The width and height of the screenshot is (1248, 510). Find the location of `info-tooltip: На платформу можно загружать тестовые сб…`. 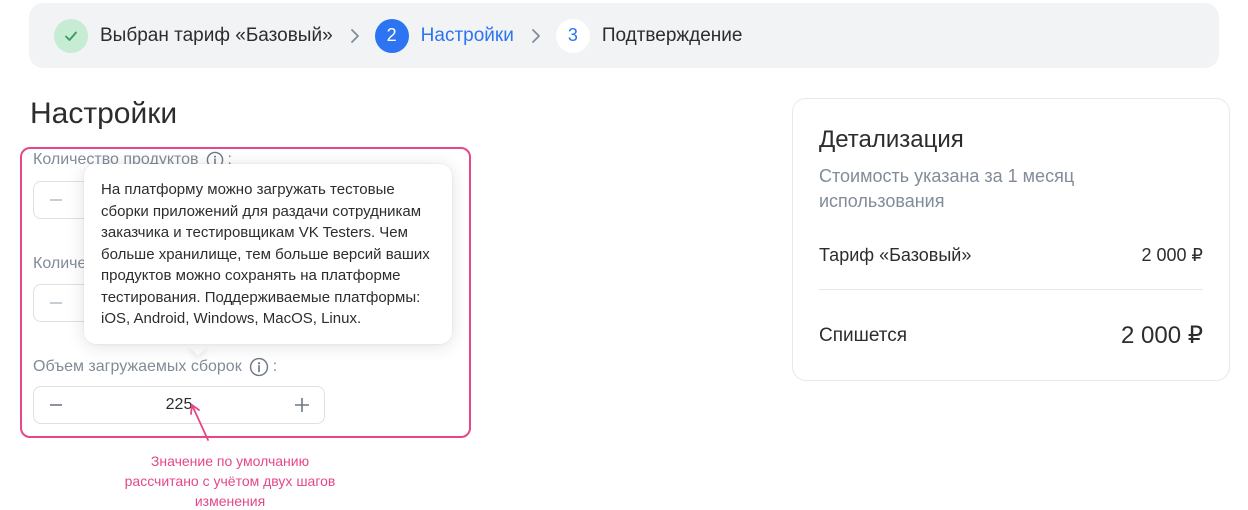

info-tooltip: На платформу можно загружать тестовые сб… is located at coordinates (268, 254).